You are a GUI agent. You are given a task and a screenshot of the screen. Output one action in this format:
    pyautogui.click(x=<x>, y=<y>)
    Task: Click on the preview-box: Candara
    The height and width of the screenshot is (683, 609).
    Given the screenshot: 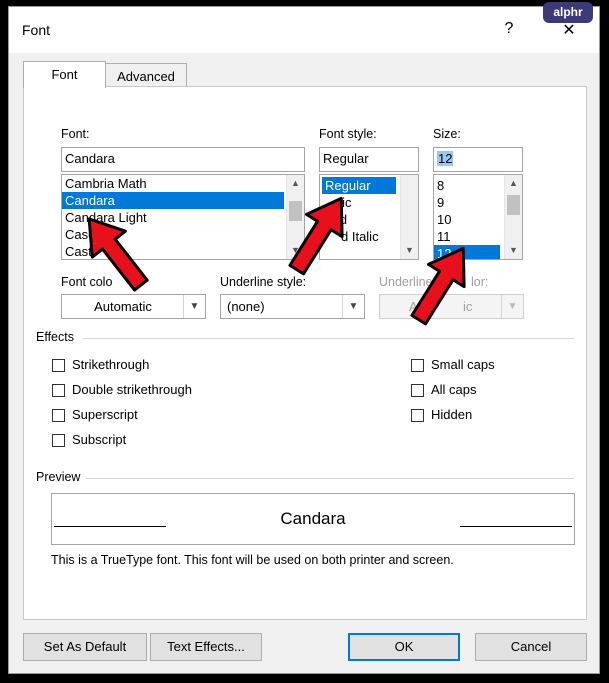 What is the action you would take?
    pyautogui.click(x=313, y=519)
    